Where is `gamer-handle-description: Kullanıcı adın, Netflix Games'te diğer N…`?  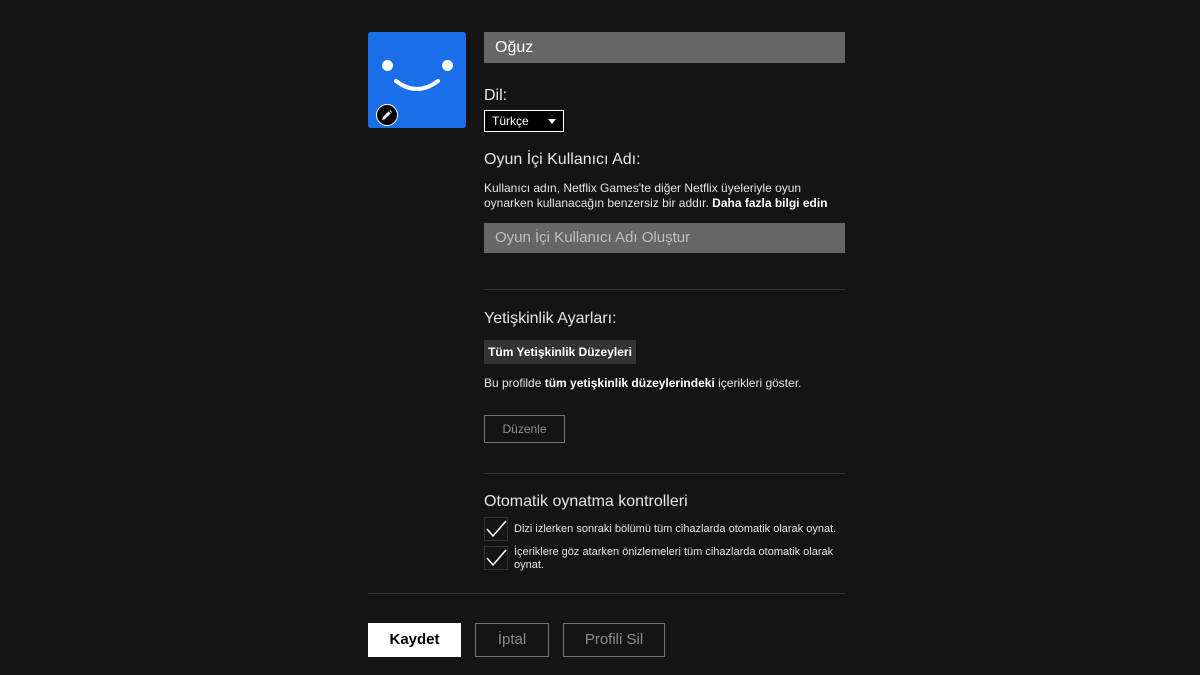
gamer-handle-description: Kullanıcı adın, Netflix Games'te diğer N… is located at coordinates (664, 196).